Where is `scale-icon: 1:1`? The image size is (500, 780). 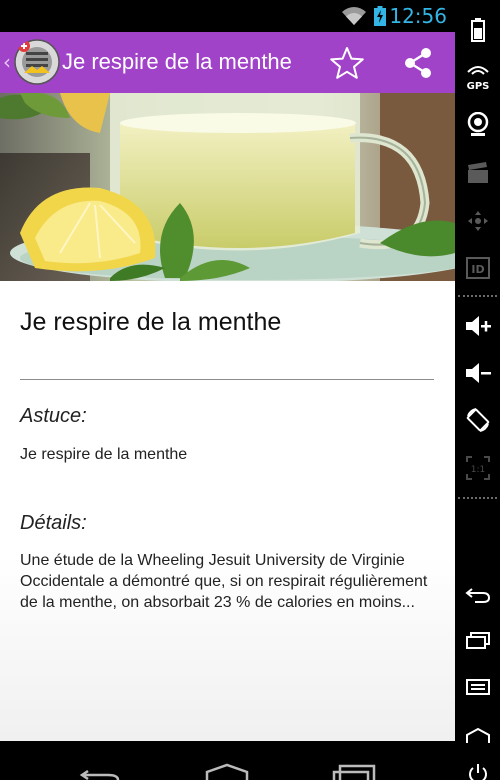 scale-icon: 1:1 is located at coordinates (477, 468).